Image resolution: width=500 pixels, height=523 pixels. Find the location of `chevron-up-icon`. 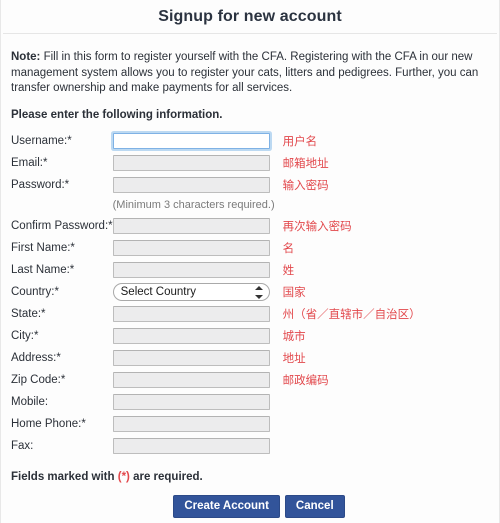

chevron-up-icon is located at coordinates (258, 287).